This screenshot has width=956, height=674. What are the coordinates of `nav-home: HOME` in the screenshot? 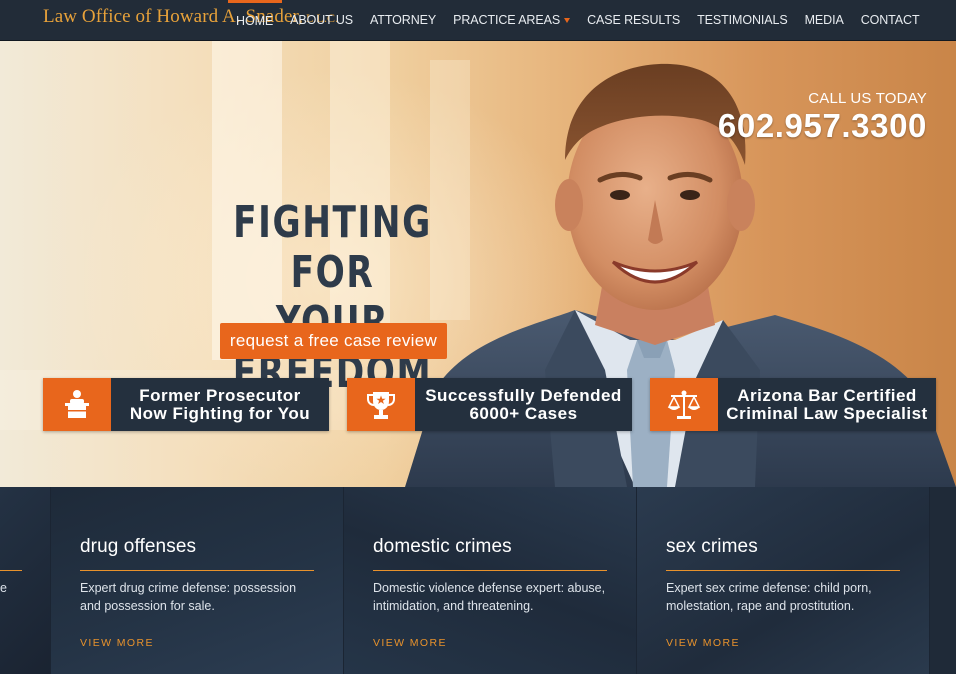 It's located at (254, 20).